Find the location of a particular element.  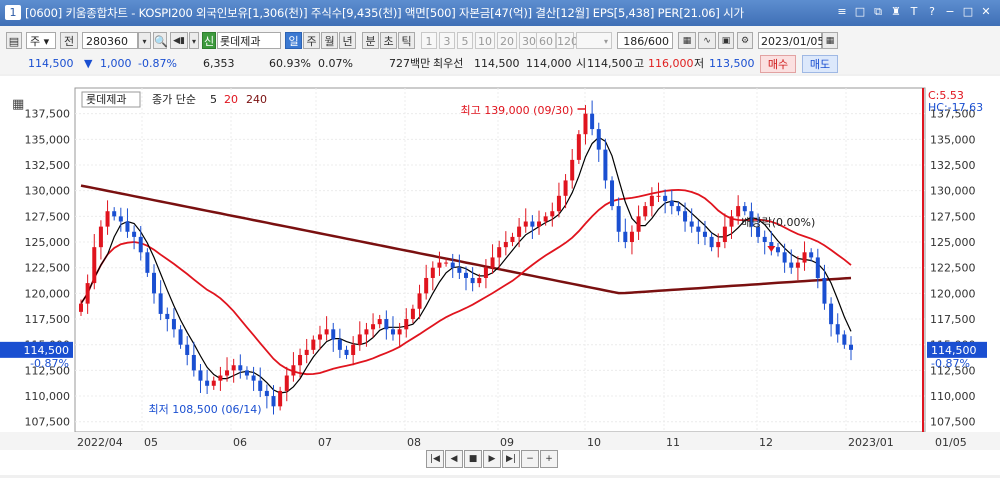

nav-zoom-in-icon: + is located at coordinates (549, 459).